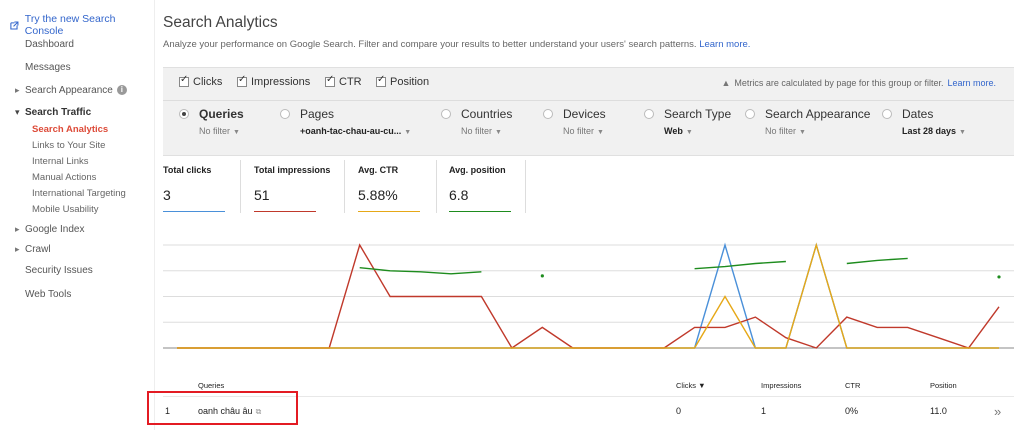  What do you see at coordinates (459, 195) in the screenshot?
I see `total-value: 6.8` at bounding box center [459, 195].